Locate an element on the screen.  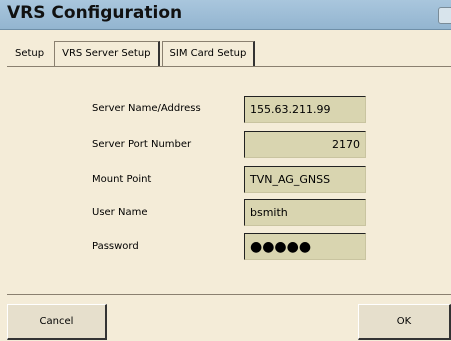
window-menu-icon is located at coordinates (444, 15).